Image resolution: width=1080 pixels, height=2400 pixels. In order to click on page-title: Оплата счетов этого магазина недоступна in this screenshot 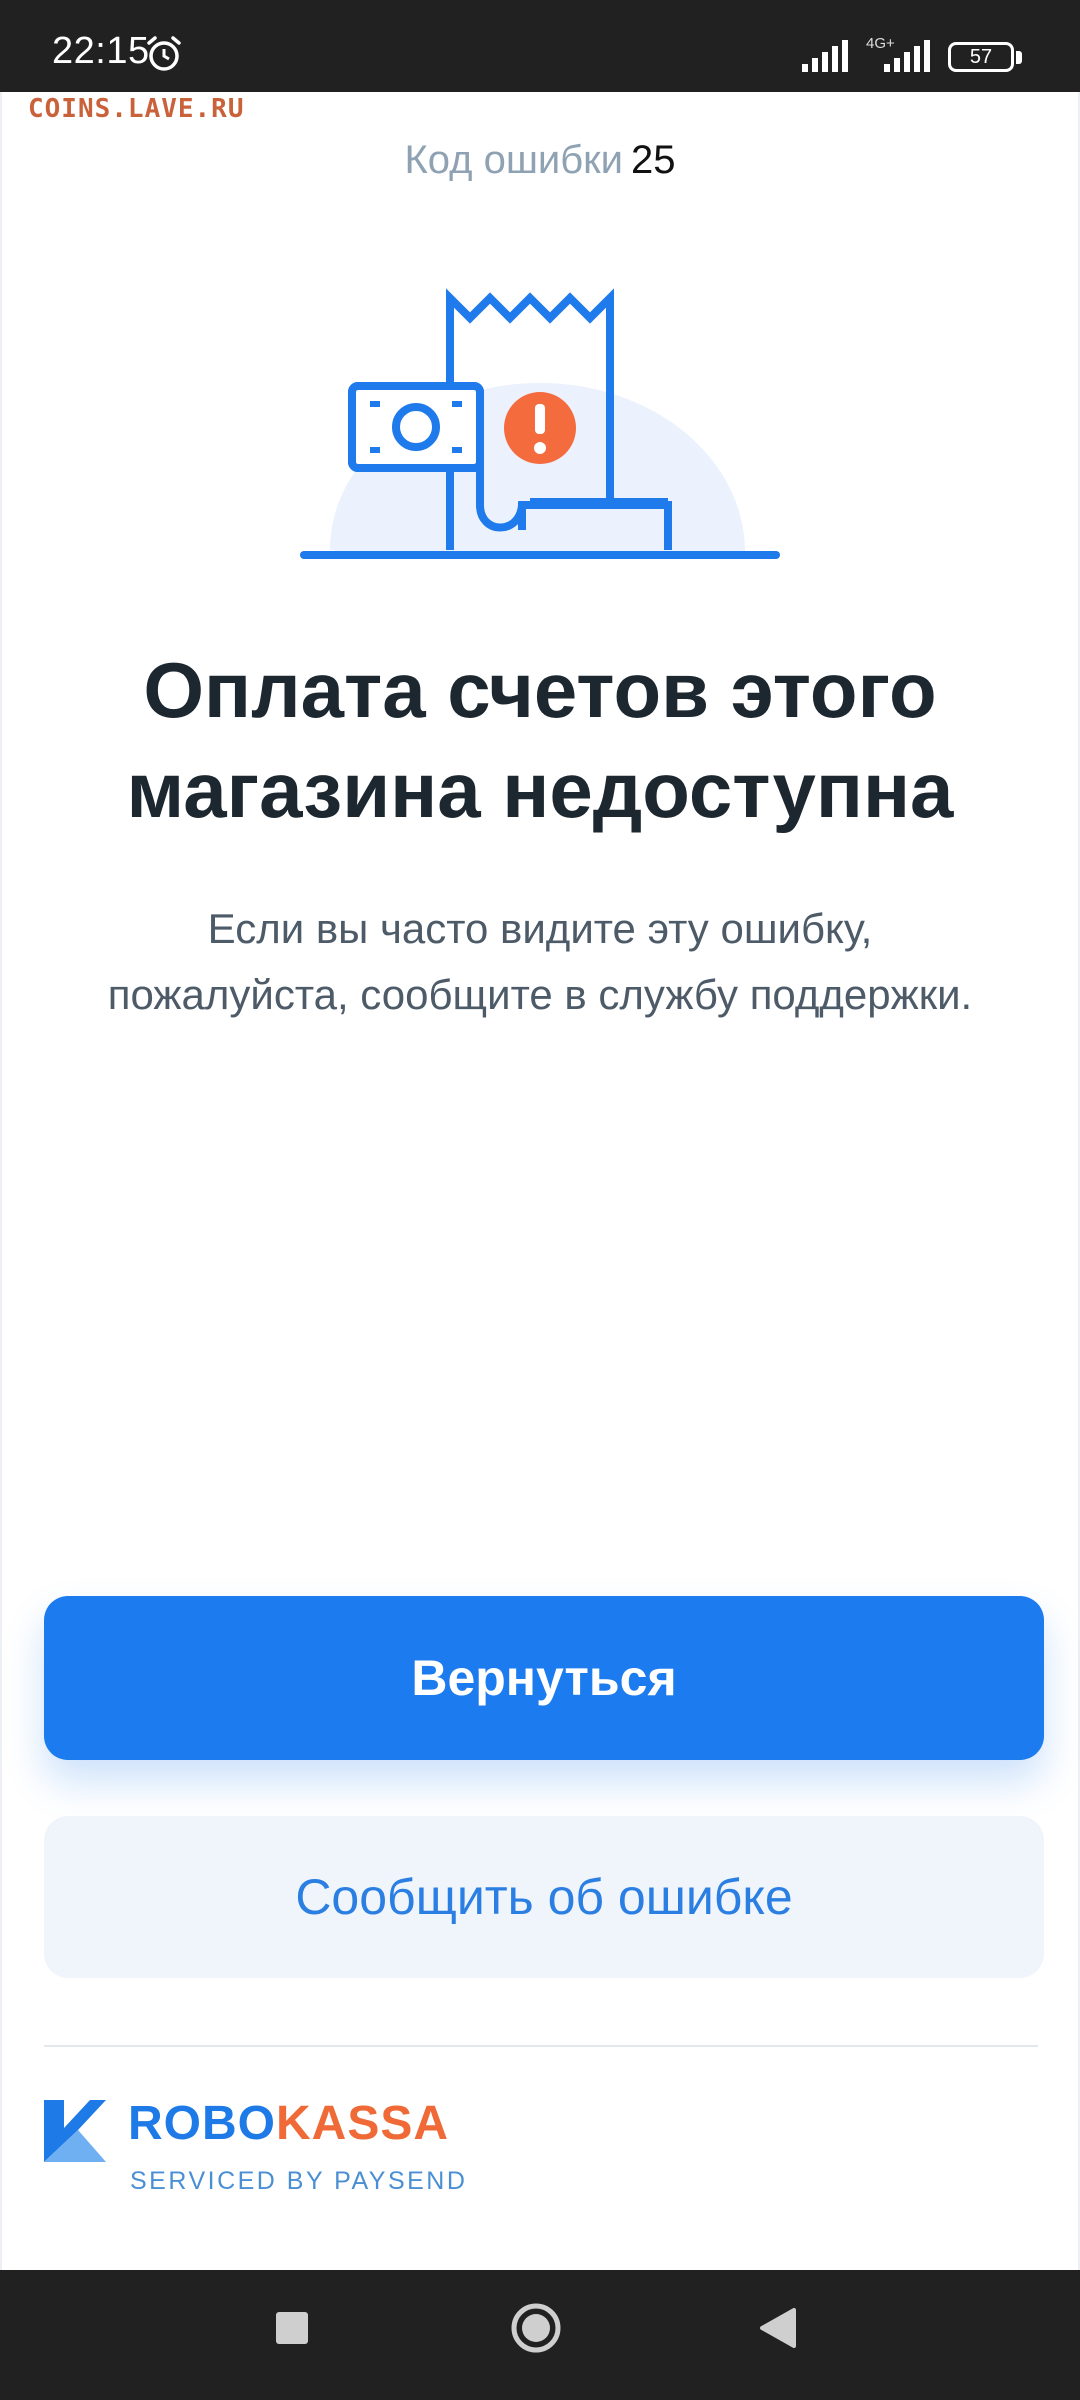, I will do `click(540, 740)`.